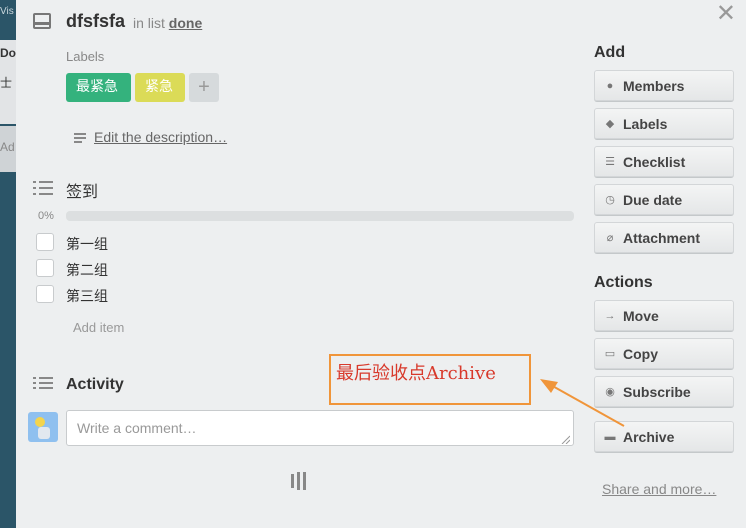  I want to click on archive-button: ▬ Archive, so click(664, 437).